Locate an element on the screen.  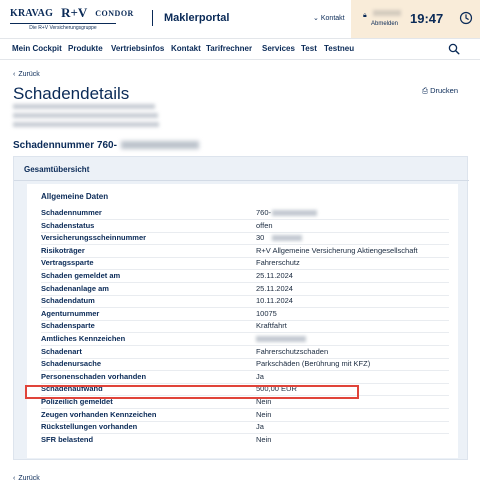
row-label: Zeugen vorhanden Kennzeichen is located at coordinates (99, 414).